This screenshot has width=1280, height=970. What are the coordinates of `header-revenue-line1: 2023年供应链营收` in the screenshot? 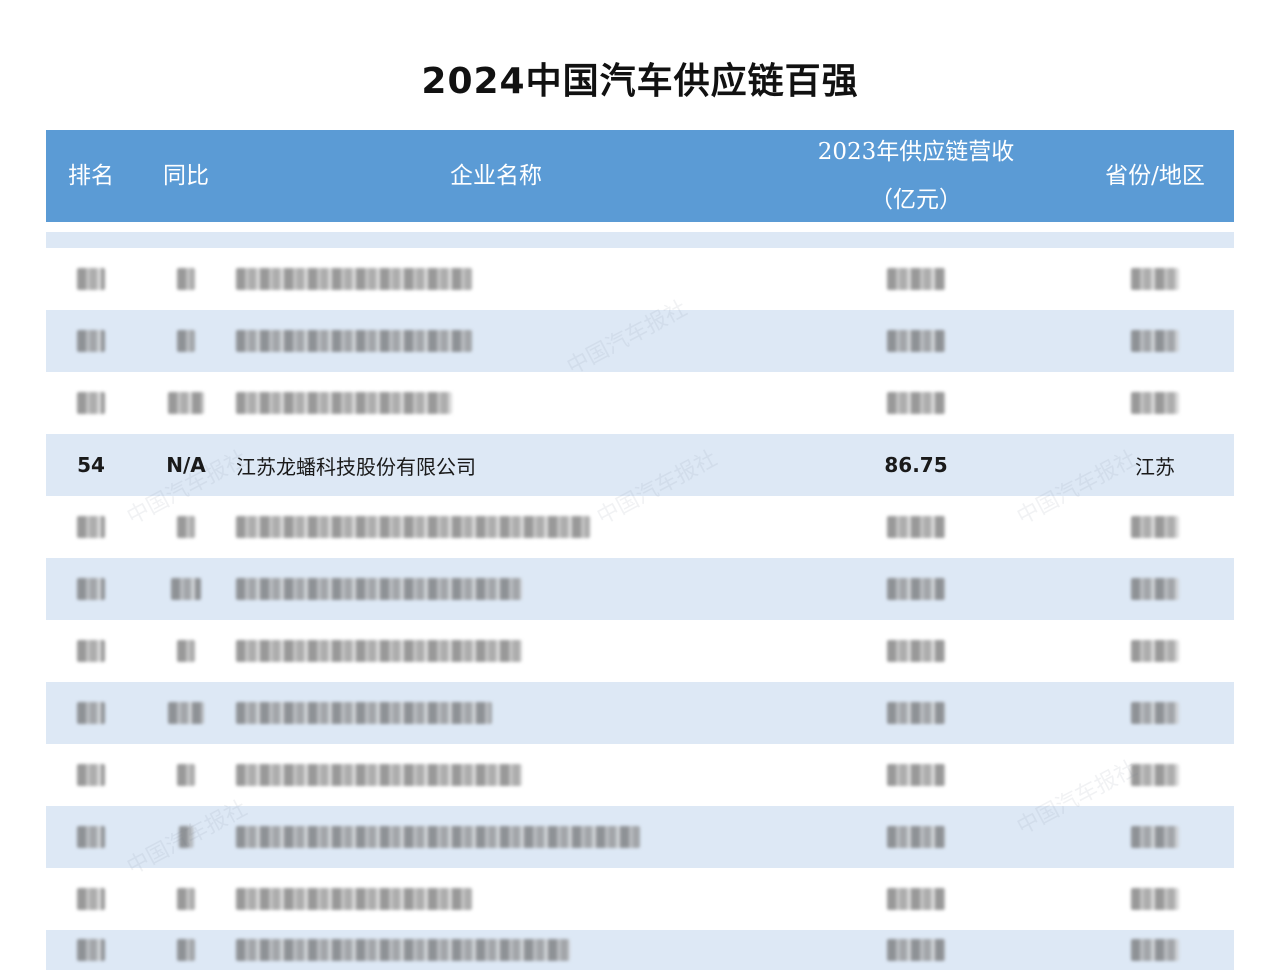 It's located at (916, 152).